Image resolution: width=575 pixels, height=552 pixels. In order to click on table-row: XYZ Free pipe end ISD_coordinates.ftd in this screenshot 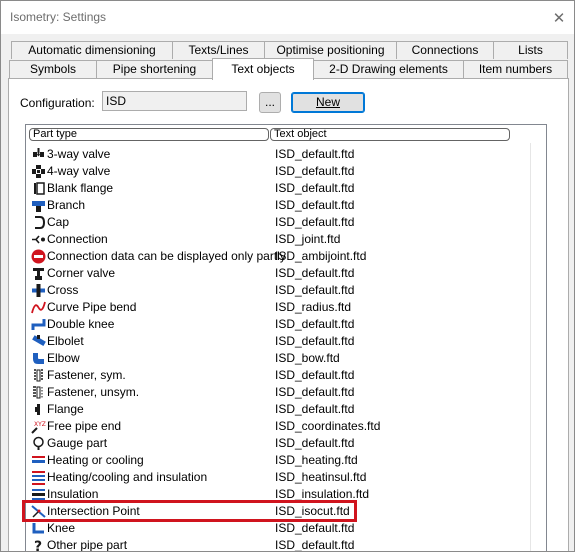, I will do `click(276, 426)`.